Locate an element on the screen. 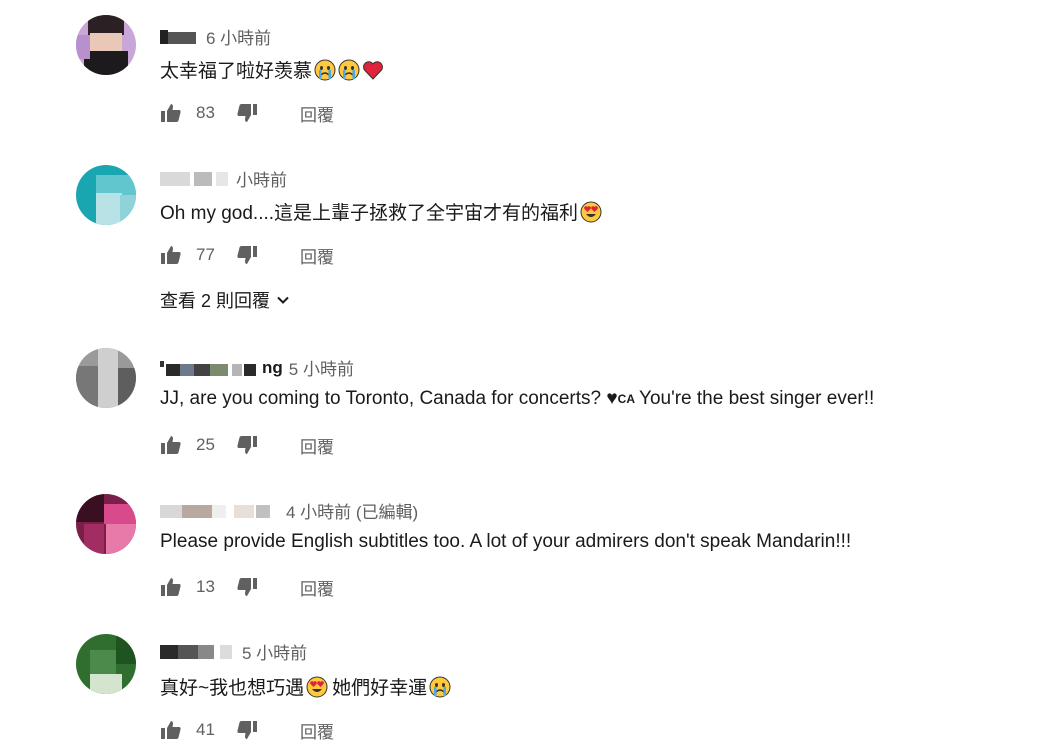  like-count: 13 is located at coordinates (205, 586).